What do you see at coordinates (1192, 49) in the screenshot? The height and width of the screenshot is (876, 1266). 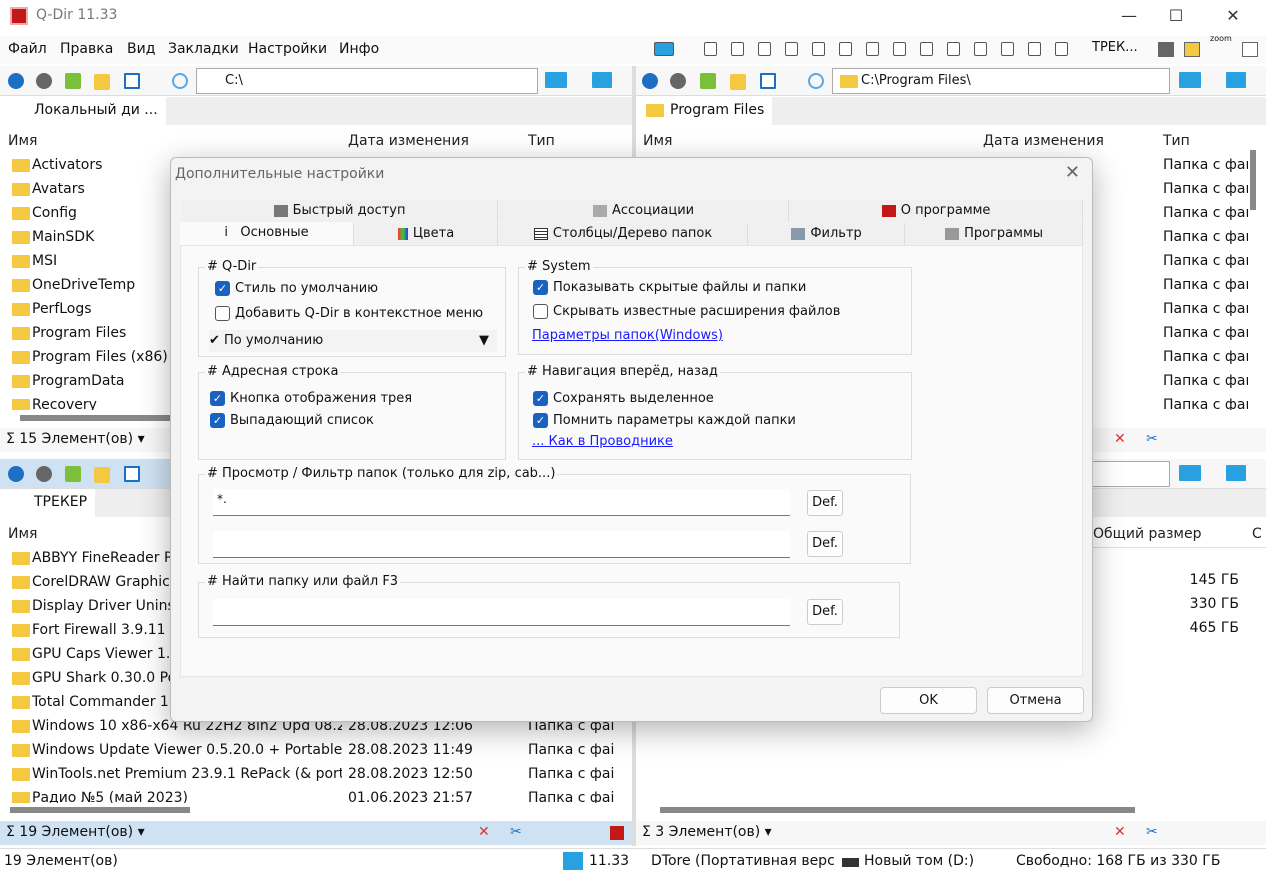 I see `favorites-icon` at bounding box center [1192, 49].